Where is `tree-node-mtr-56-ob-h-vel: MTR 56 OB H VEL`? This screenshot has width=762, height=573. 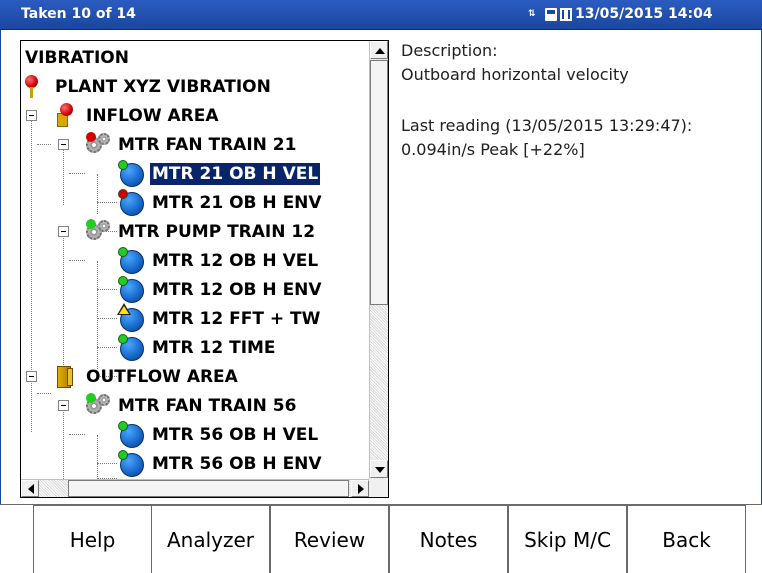
tree-node-mtr-56-ob-h-vel: MTR 56 OB H VEL is located at coordinates (219, 434).